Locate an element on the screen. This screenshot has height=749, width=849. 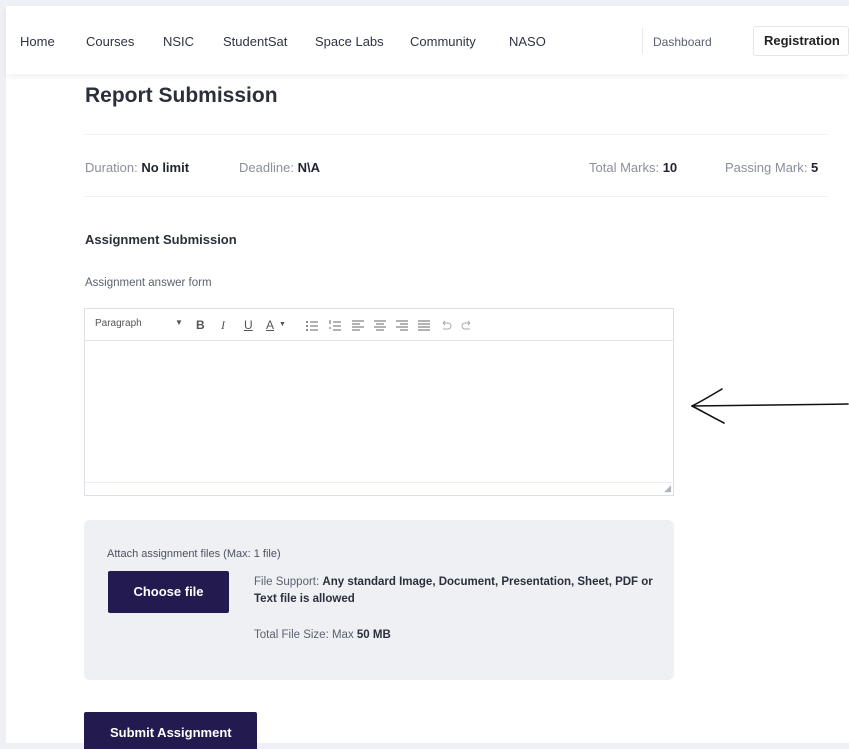
nav-space-labs: Space Labs is located at coordinates (349, 41).